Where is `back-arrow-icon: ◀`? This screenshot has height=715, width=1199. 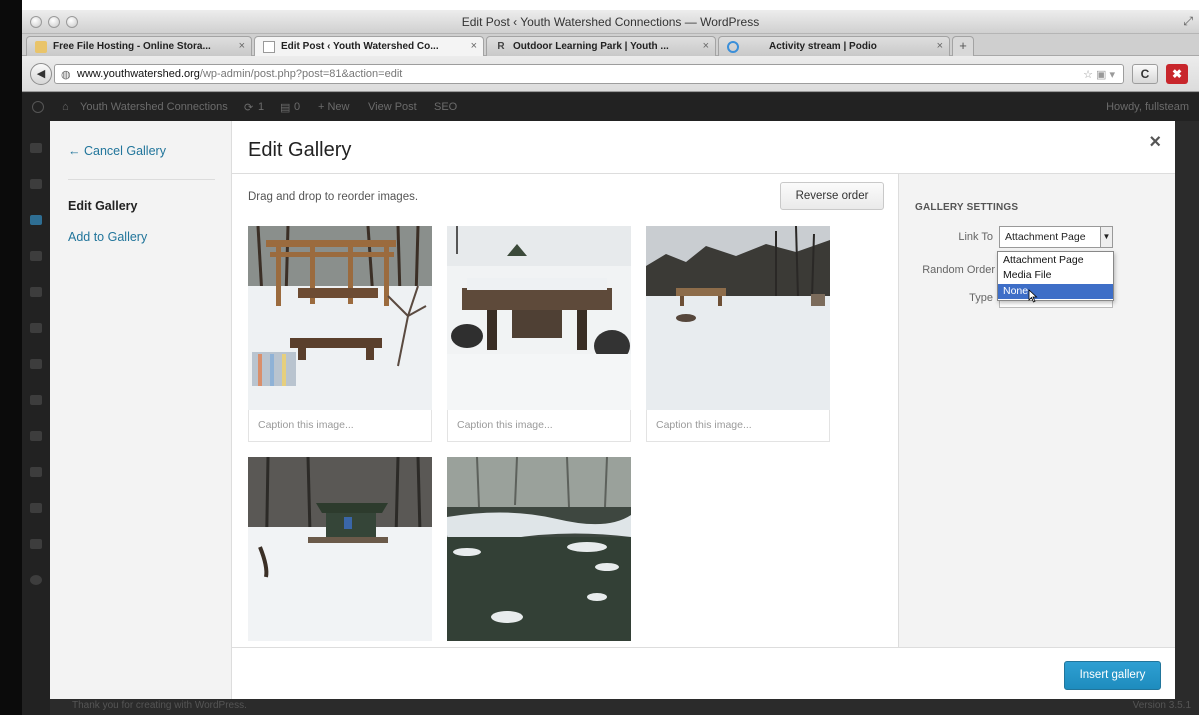
back-arrow-icon: ◀ is located at coordinates (41, 74).